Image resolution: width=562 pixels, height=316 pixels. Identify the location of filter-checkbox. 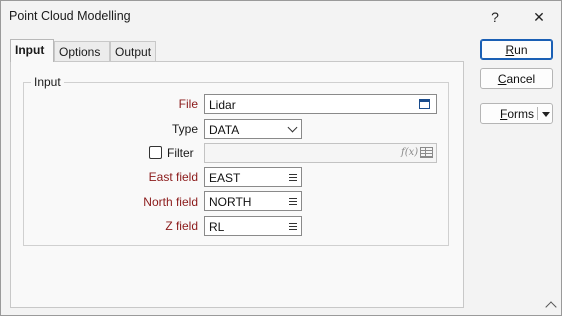
(155, 152).